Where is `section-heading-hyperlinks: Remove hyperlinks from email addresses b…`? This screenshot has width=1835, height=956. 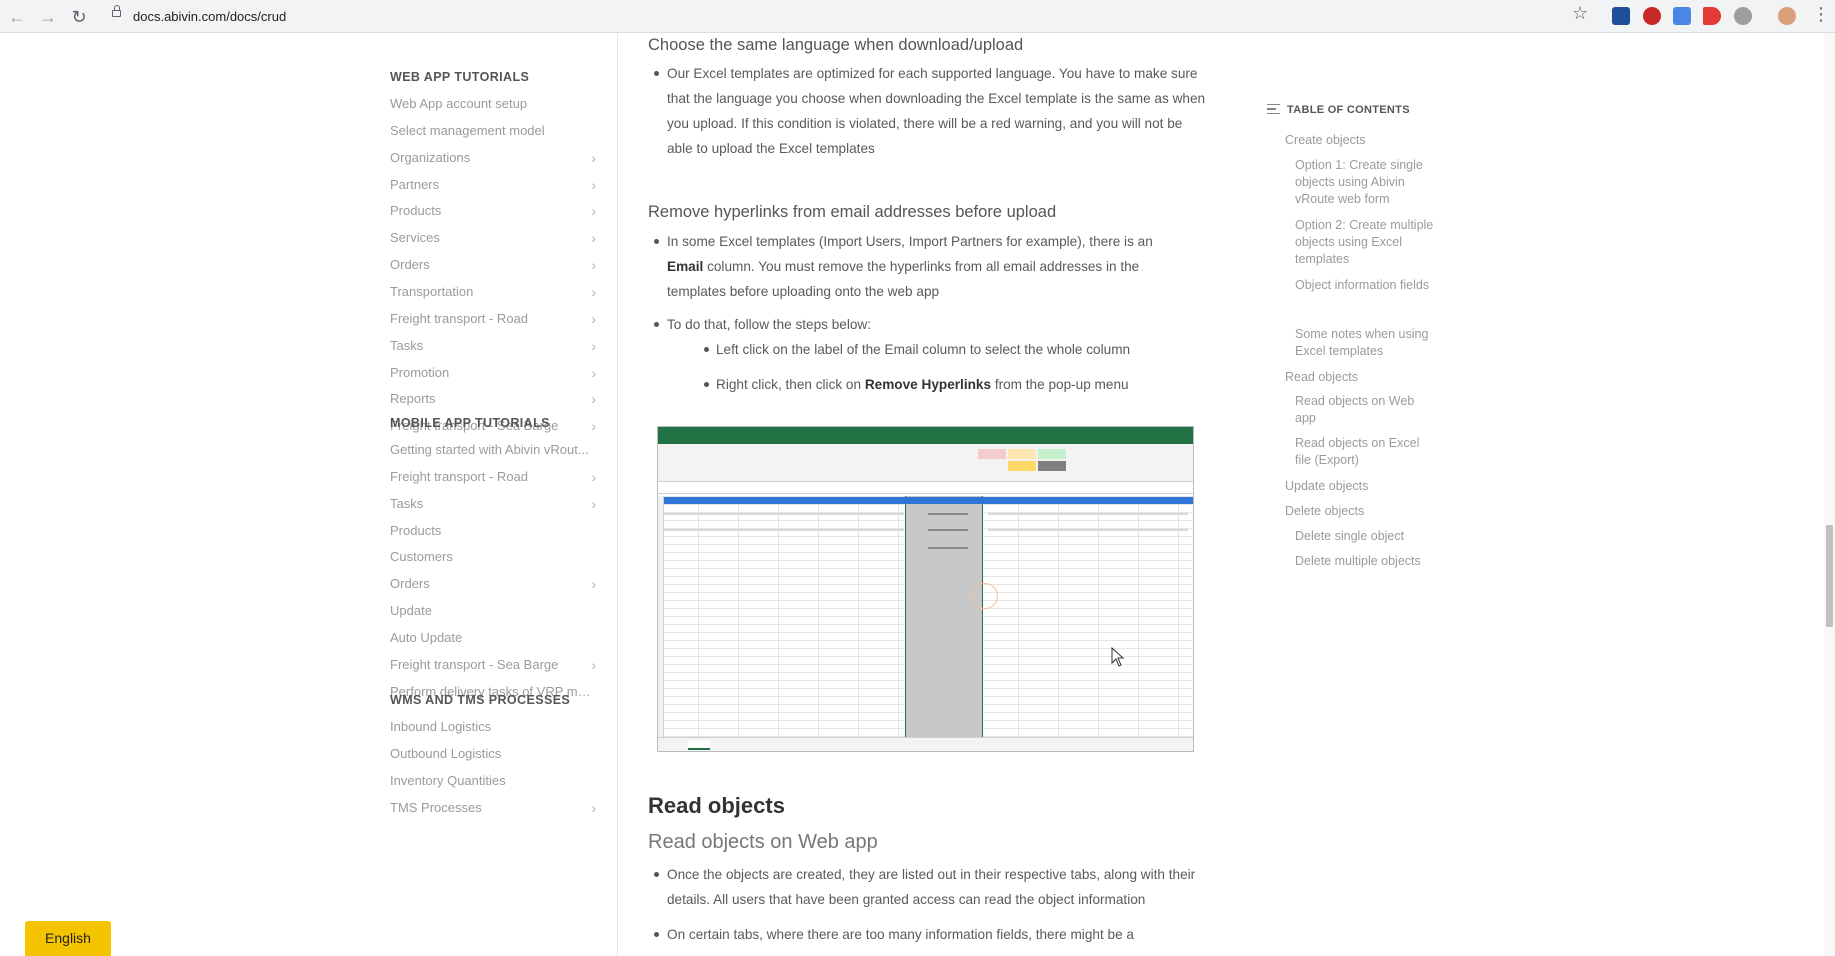
section-heading-hyperlinks: Remove hyperlinks from email addresses b… is located at coordinates (852, 212).